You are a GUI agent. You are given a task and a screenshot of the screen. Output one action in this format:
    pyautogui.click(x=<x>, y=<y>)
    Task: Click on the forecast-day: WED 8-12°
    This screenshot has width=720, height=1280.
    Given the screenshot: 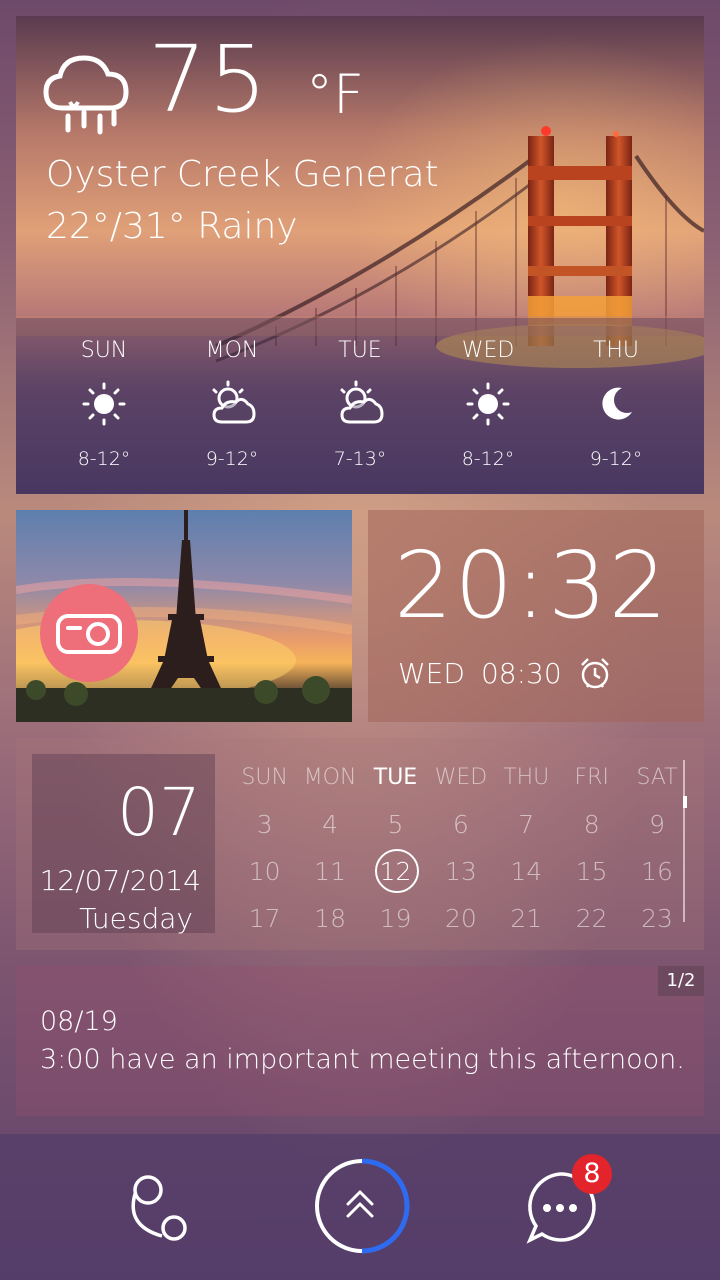 What is the action you would take?
    pyautogui.click(x=488, y=404)
    